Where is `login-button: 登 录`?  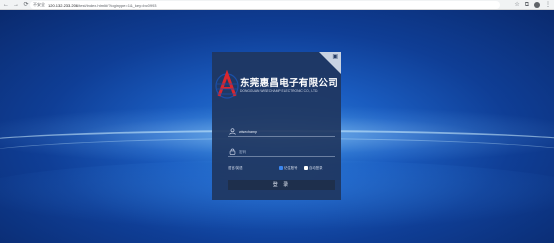
login-button: 登 录 is located at coordinates (281, 185).